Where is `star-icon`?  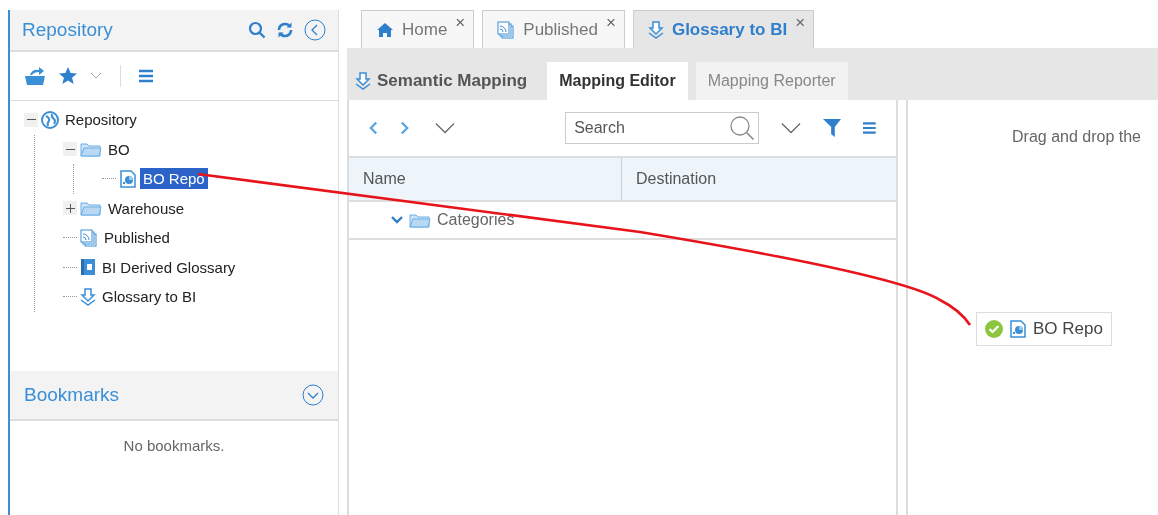 star-icon is located at coordinates (68, 76).